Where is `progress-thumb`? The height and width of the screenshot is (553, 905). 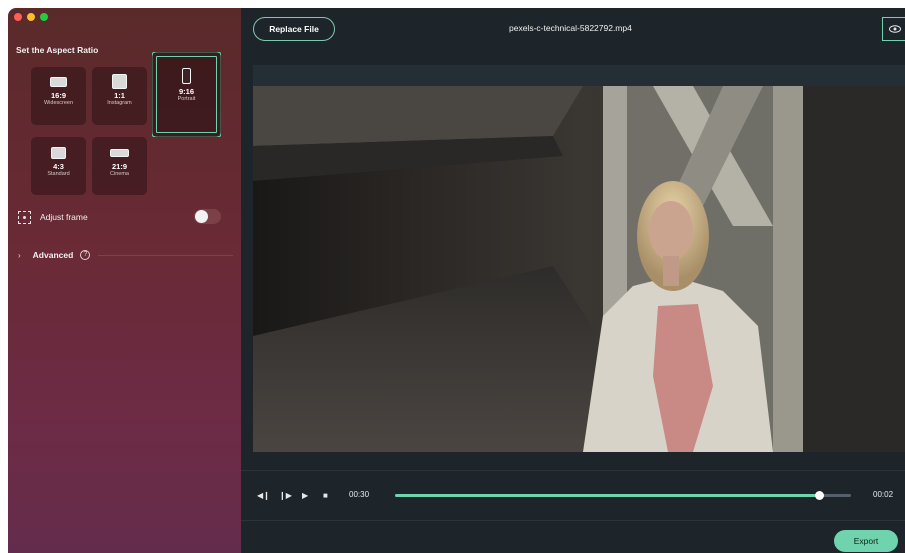
progress-thumb is located at coordinates (820, 495).